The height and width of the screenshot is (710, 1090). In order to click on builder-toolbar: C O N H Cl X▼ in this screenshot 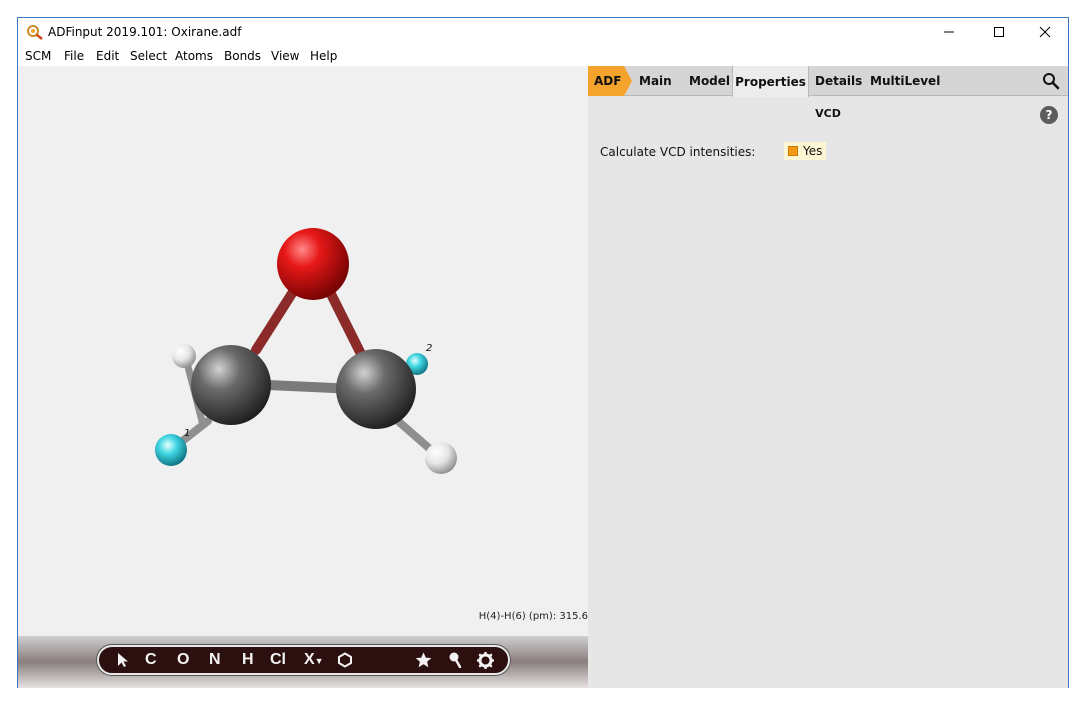, I will do `click(303, 660)`.